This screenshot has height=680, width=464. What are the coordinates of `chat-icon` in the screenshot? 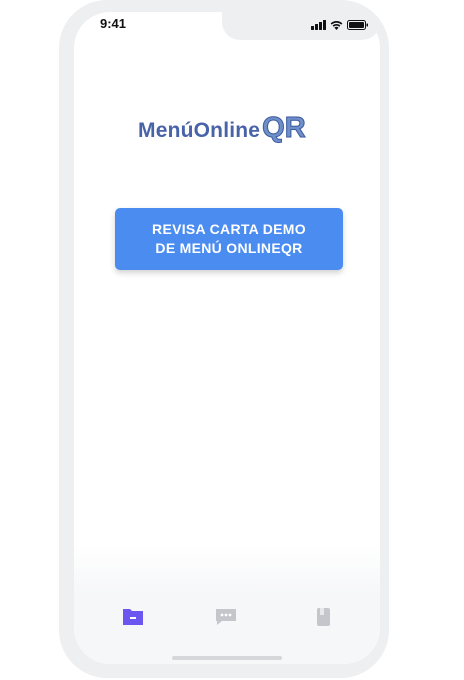 It's located at (226, 619).